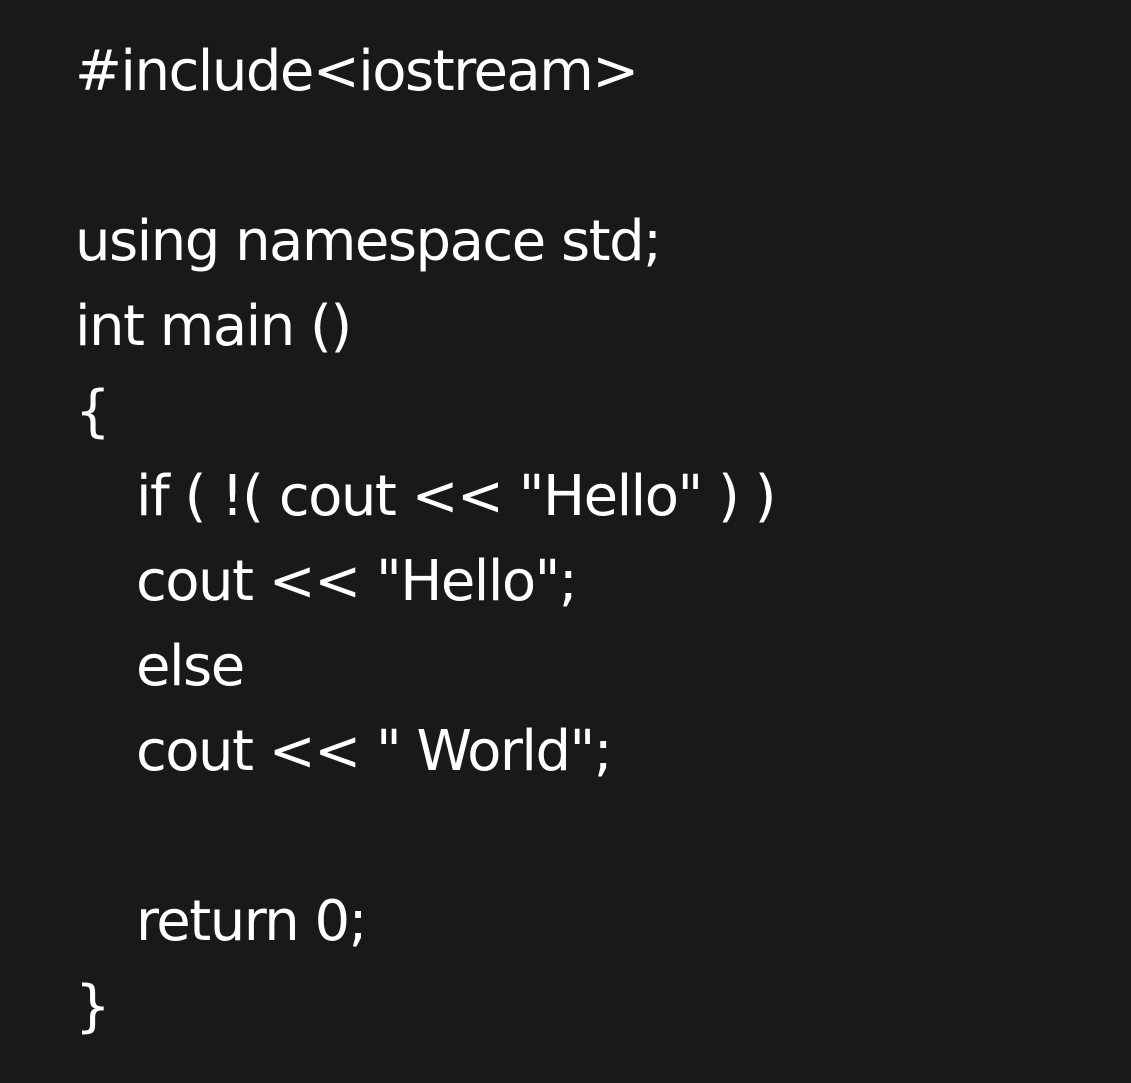 The width and height of the screenshot is (1131, 1083). What do you see at coordinates (93, 411) in the screenshot?
I see `code-line-open-brace: {` at bounding box center [93, 411].